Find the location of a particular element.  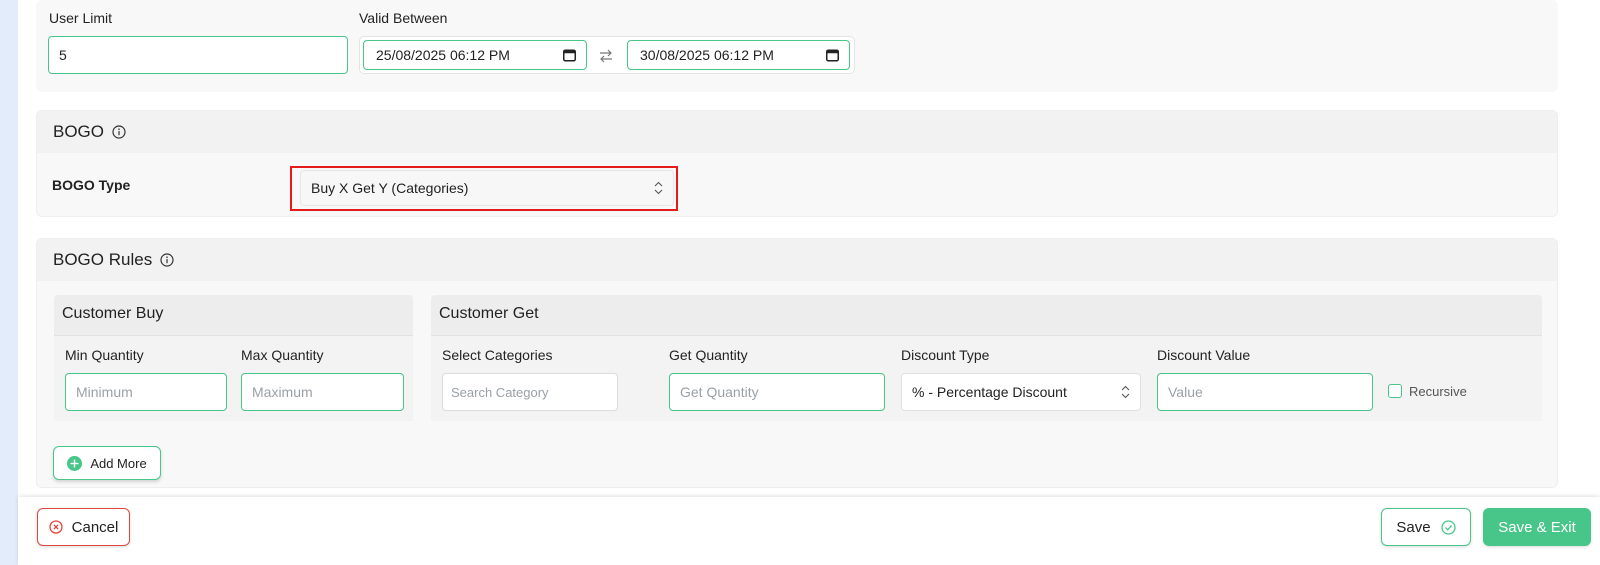

cancel-button: Cancel is located at coordinates (83, 527).